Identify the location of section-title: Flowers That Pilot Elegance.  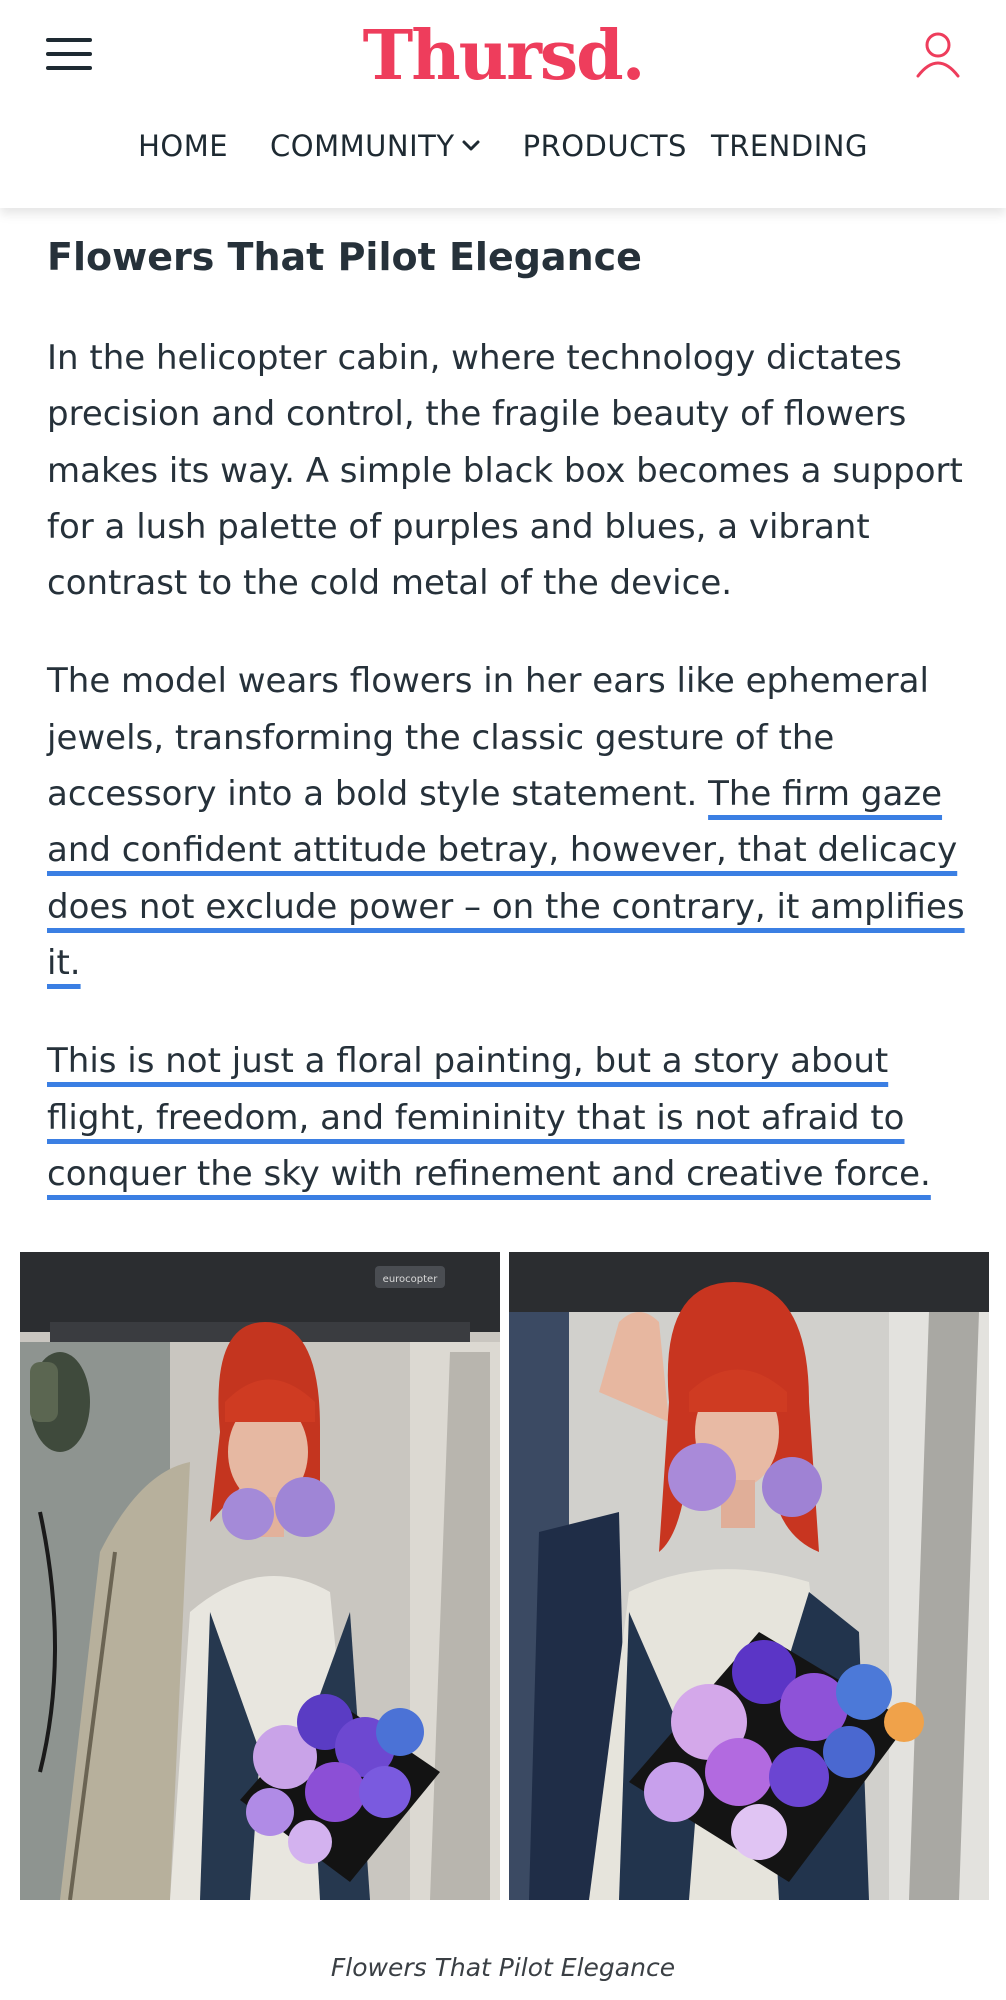
(344, 257).